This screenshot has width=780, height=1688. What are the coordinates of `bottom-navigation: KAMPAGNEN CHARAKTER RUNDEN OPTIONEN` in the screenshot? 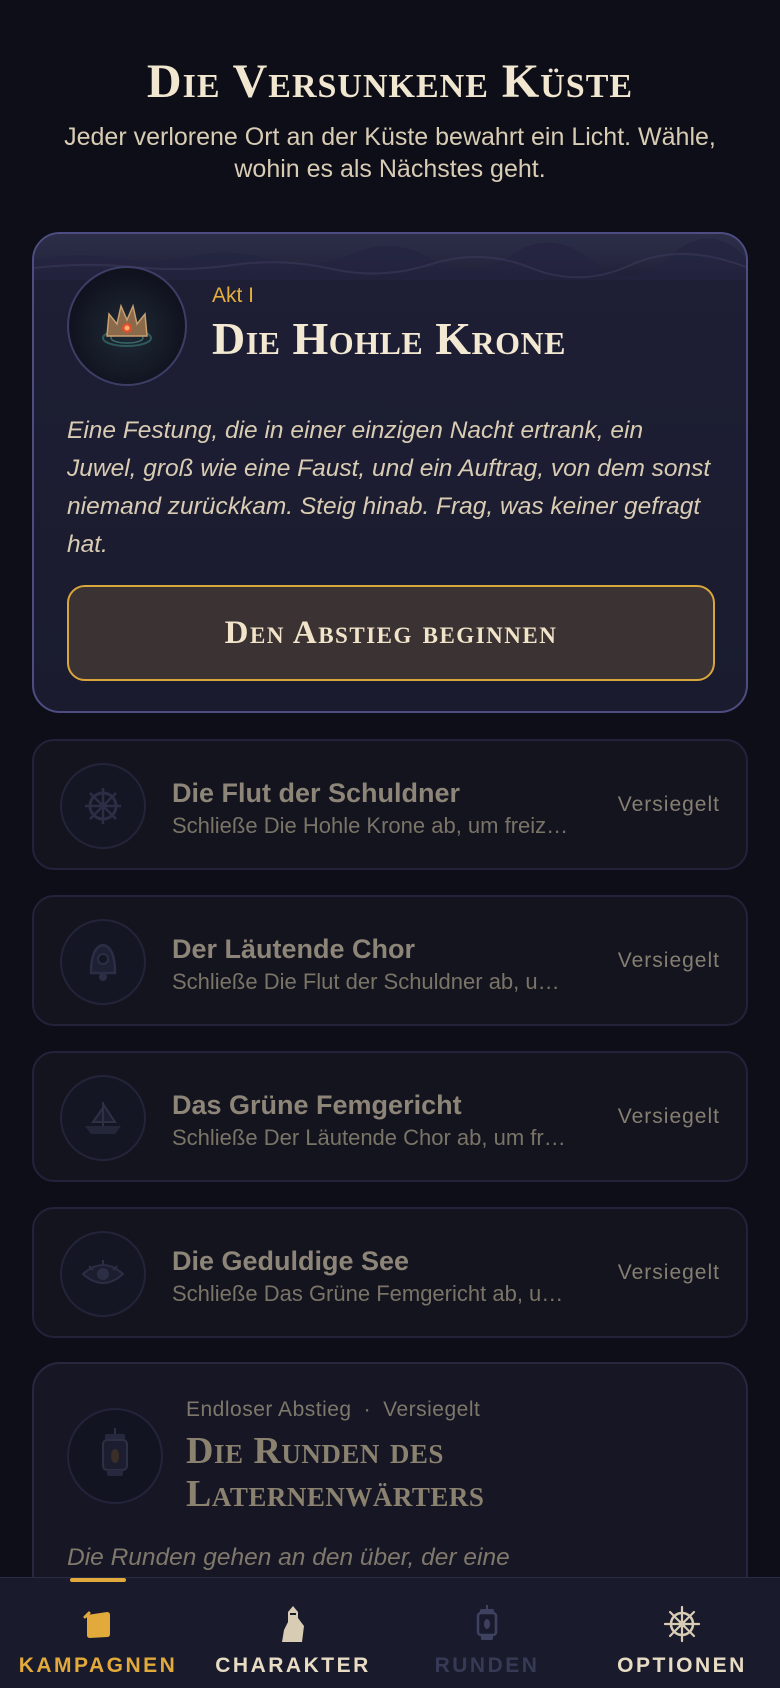 It's located at (390, 1632).